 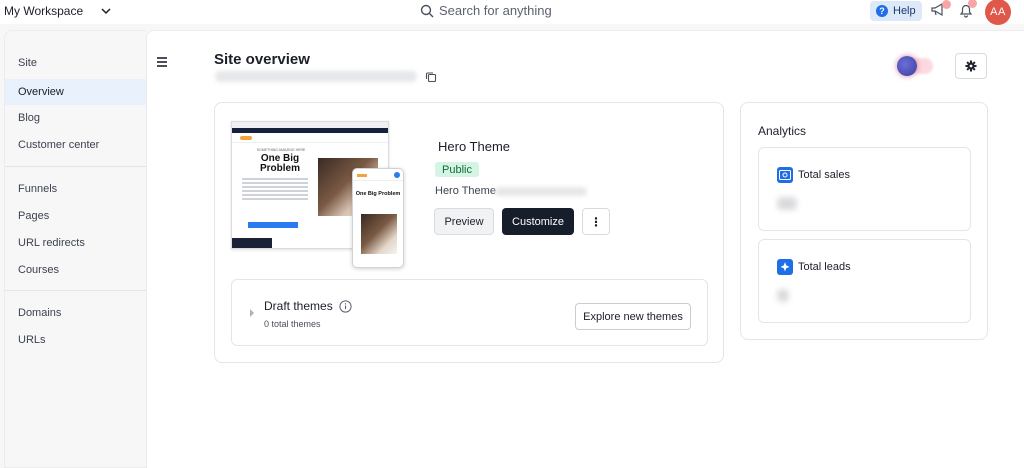 I want to click on sidebar-item-funnels: Funnels, so click(x=75, y=189).